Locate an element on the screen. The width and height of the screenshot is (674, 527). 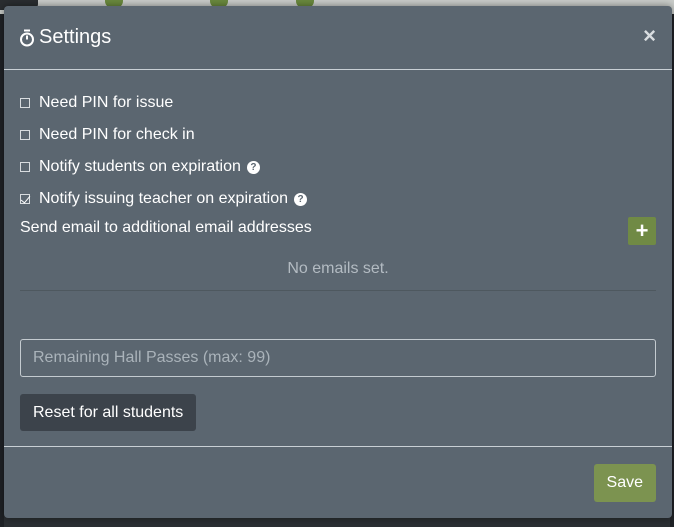
option-notify-teacher: Notify issuing teacher on expiration ? is located at coordinates (164, 199).